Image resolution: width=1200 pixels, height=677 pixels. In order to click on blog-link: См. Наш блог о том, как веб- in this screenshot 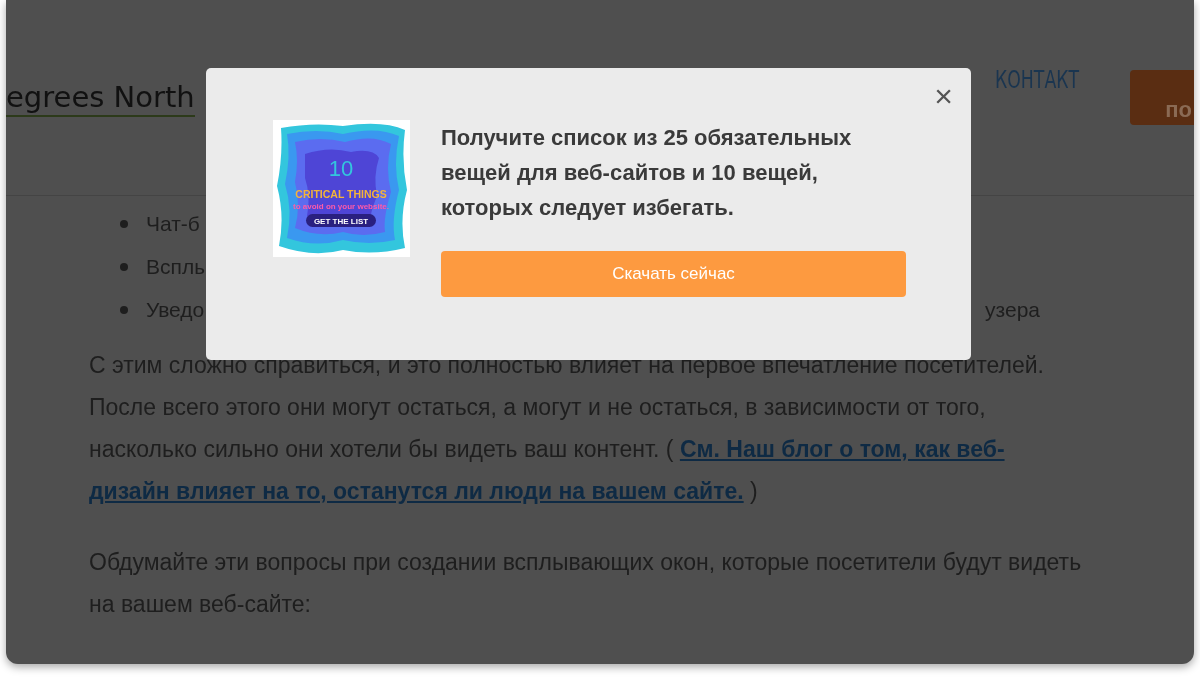, I will do `click(842, 449)`.